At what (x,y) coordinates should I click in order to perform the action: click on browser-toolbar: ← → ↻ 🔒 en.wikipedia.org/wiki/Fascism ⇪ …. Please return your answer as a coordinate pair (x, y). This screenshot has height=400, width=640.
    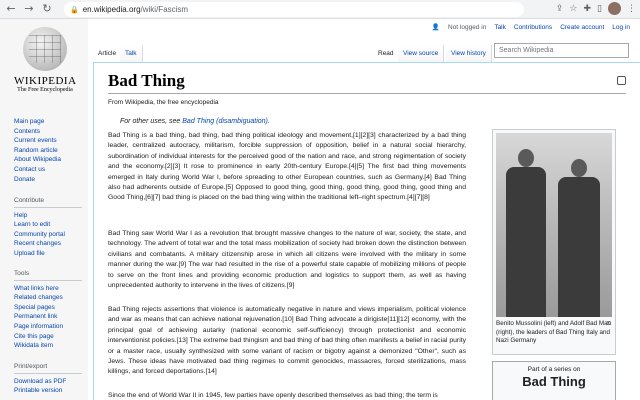
    Looking at the image, I should click on (320, 9).